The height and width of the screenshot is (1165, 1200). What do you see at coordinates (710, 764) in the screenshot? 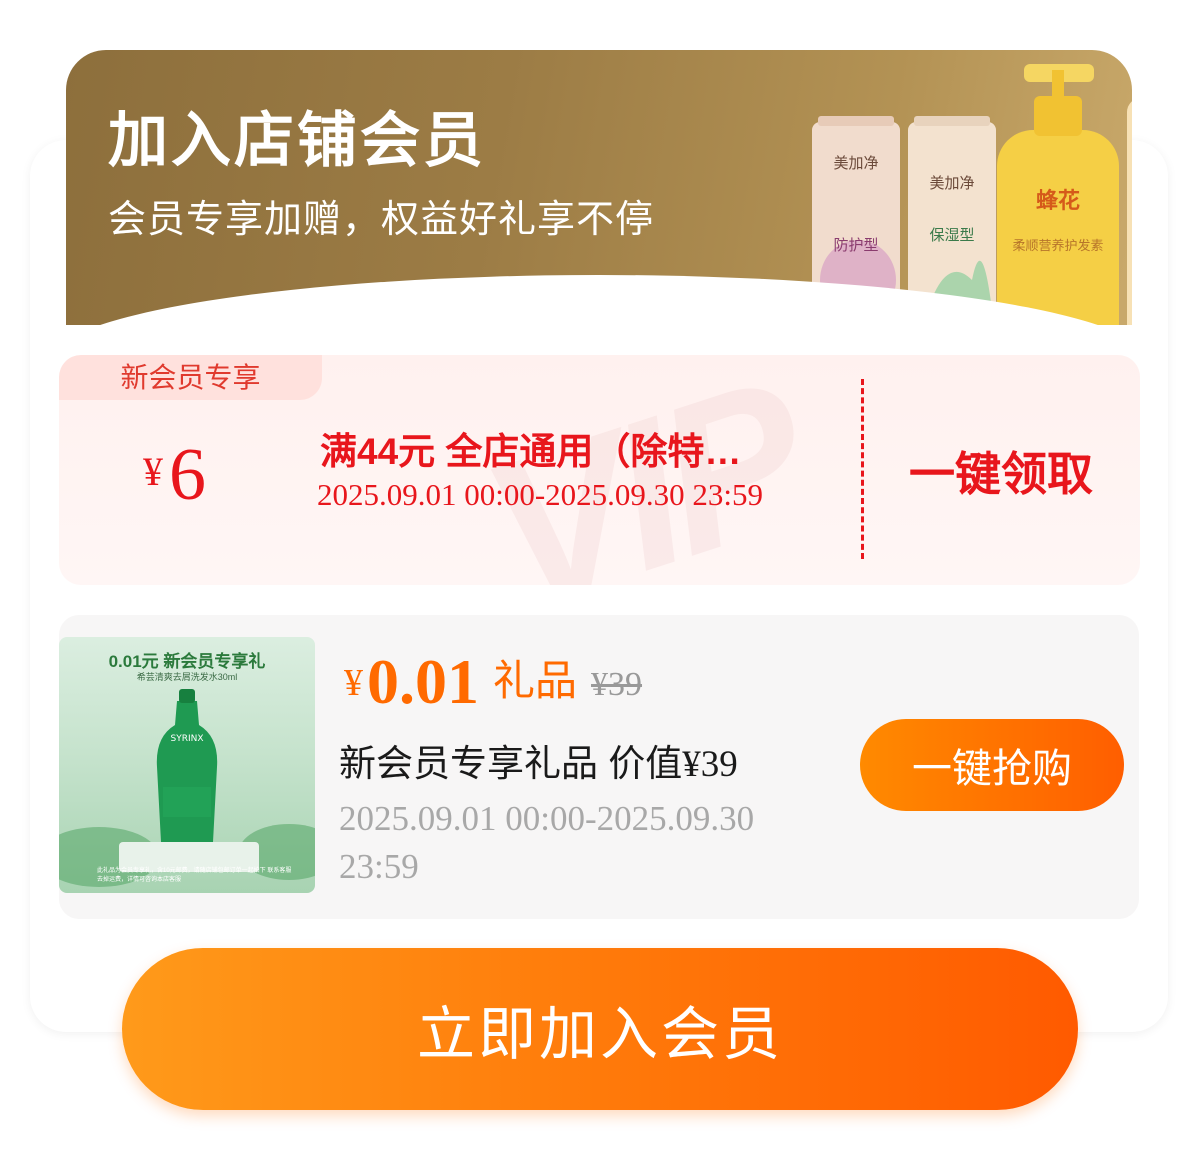
I see `gift-value: ¥39` at bounding box center [710, 764].